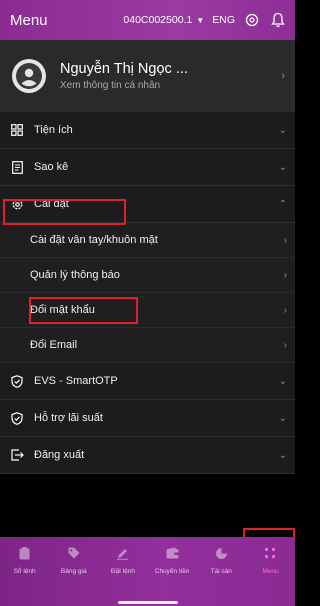 Image resolution: width=320 pixels, height=606 pixels. What do you see at coordinates (148, 602) in the screenshot?
I see `home-indicator` at bounding box center [148, 602].